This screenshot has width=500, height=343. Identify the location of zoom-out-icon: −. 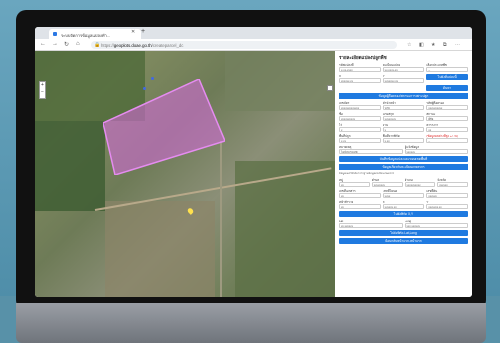
(42, 92).